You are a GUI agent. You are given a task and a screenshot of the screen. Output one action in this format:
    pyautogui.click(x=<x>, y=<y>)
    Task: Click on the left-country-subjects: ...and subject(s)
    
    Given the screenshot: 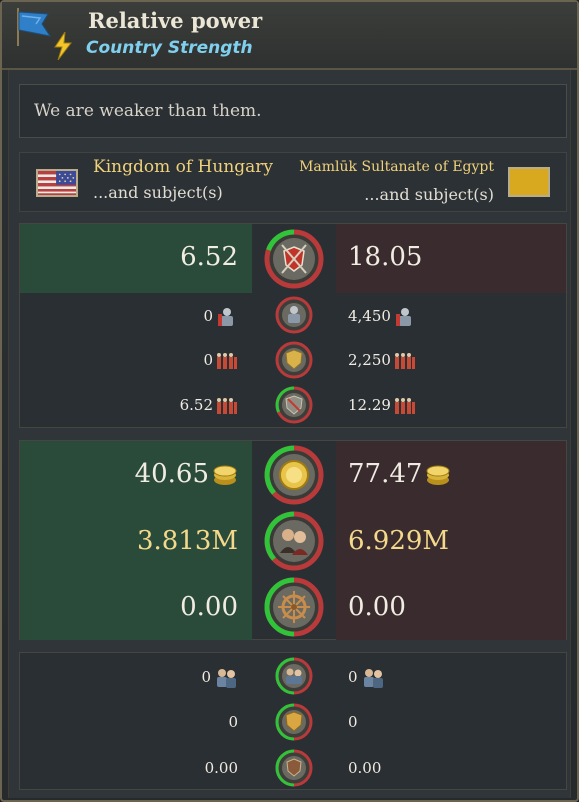 What is the action you would take?
    pyautogui.click(x=158, y=192)
    